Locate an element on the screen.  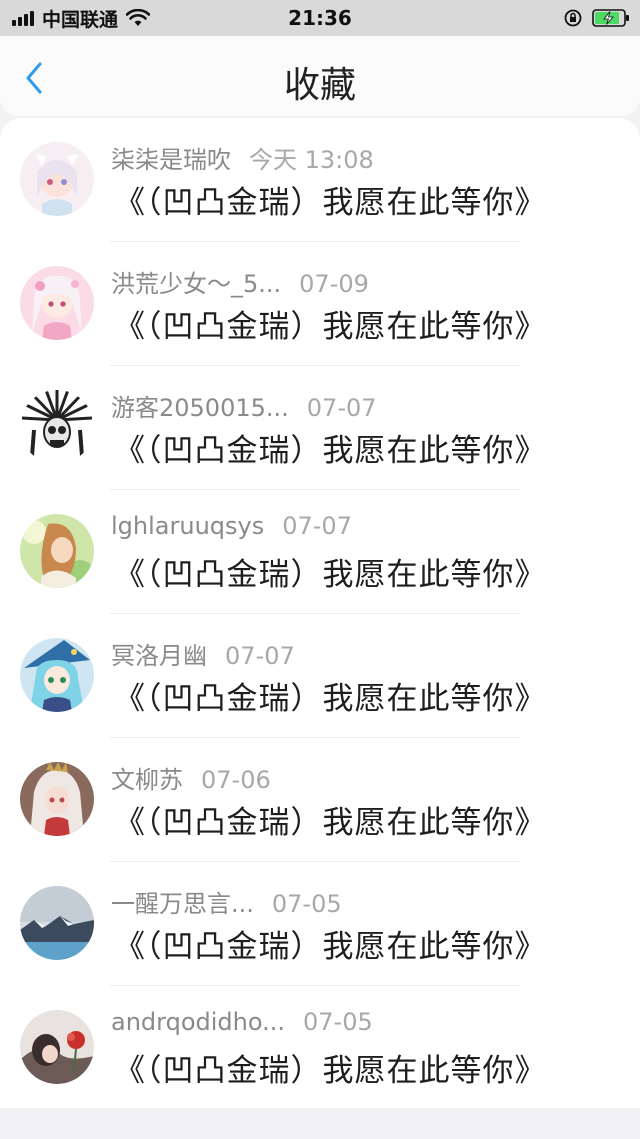
item-meta: andrqodidho... 07-05 is located at coordinates (242, 1022).